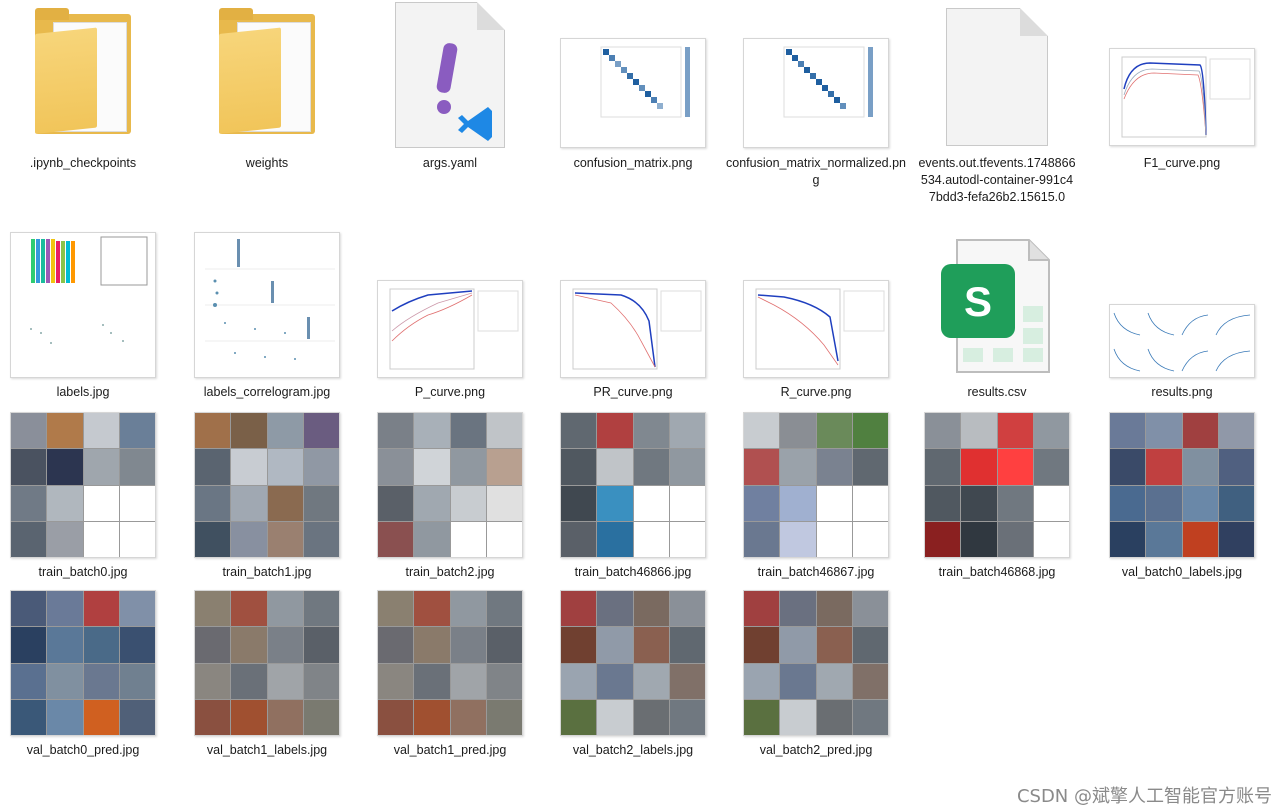 The image size is (1278, 812). I want to click on r-curve-thumbnail, so click(816, 329).